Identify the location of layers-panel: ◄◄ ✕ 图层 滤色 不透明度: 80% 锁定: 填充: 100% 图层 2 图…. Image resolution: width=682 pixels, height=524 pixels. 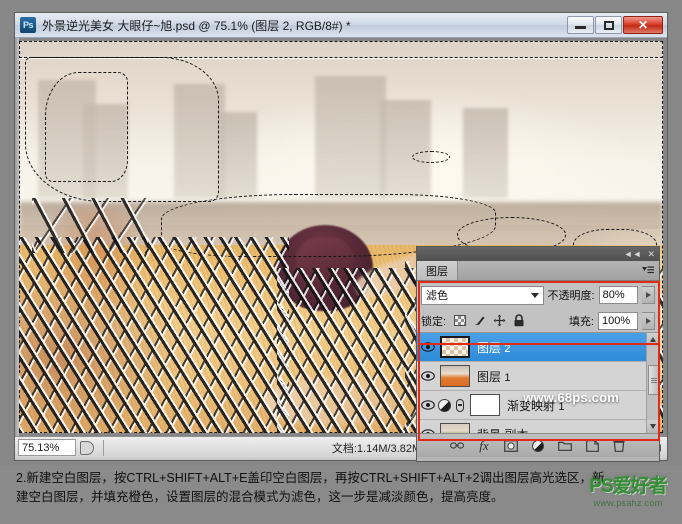
(538, 354).